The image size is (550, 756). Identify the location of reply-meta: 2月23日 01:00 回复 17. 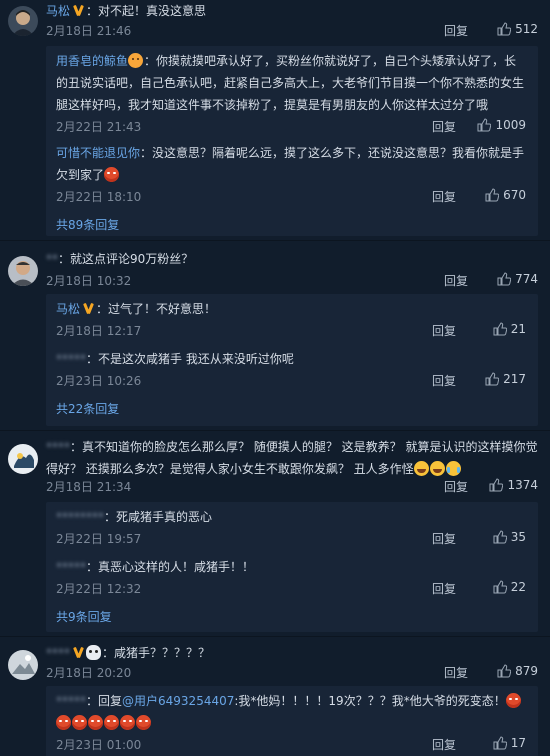
(291, 745).